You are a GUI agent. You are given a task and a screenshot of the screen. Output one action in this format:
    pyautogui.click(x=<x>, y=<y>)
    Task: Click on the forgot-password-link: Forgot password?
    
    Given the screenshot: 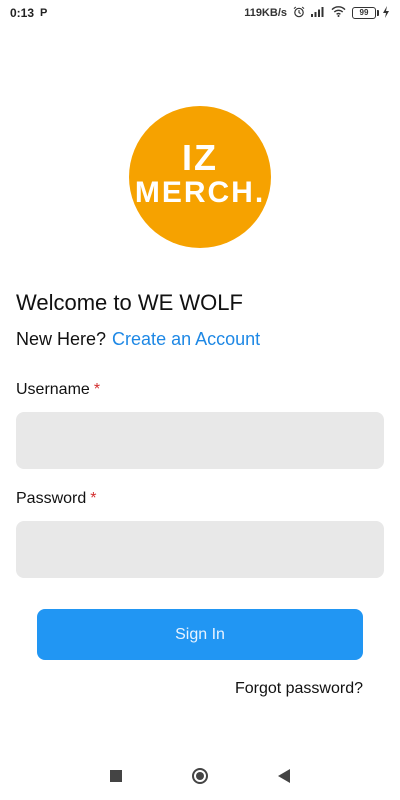 What is the action you would take?
    pyautogui.click(x=299, y=689)
    